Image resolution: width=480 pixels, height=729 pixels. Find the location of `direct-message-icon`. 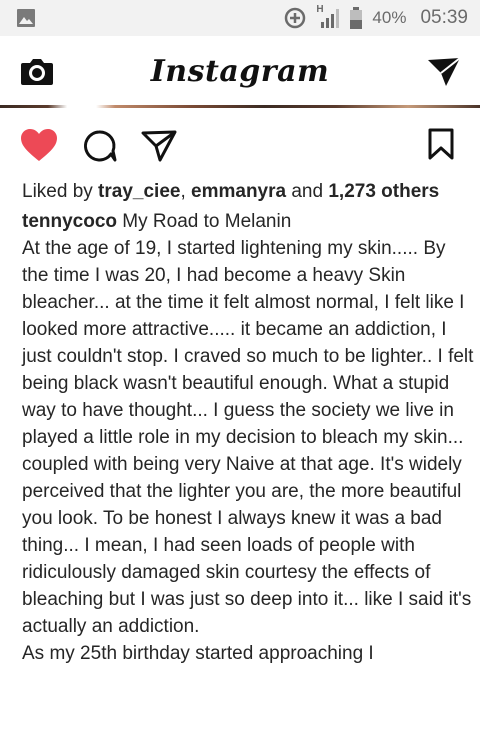

direct-message-icon is located at coordinates (444, 72).